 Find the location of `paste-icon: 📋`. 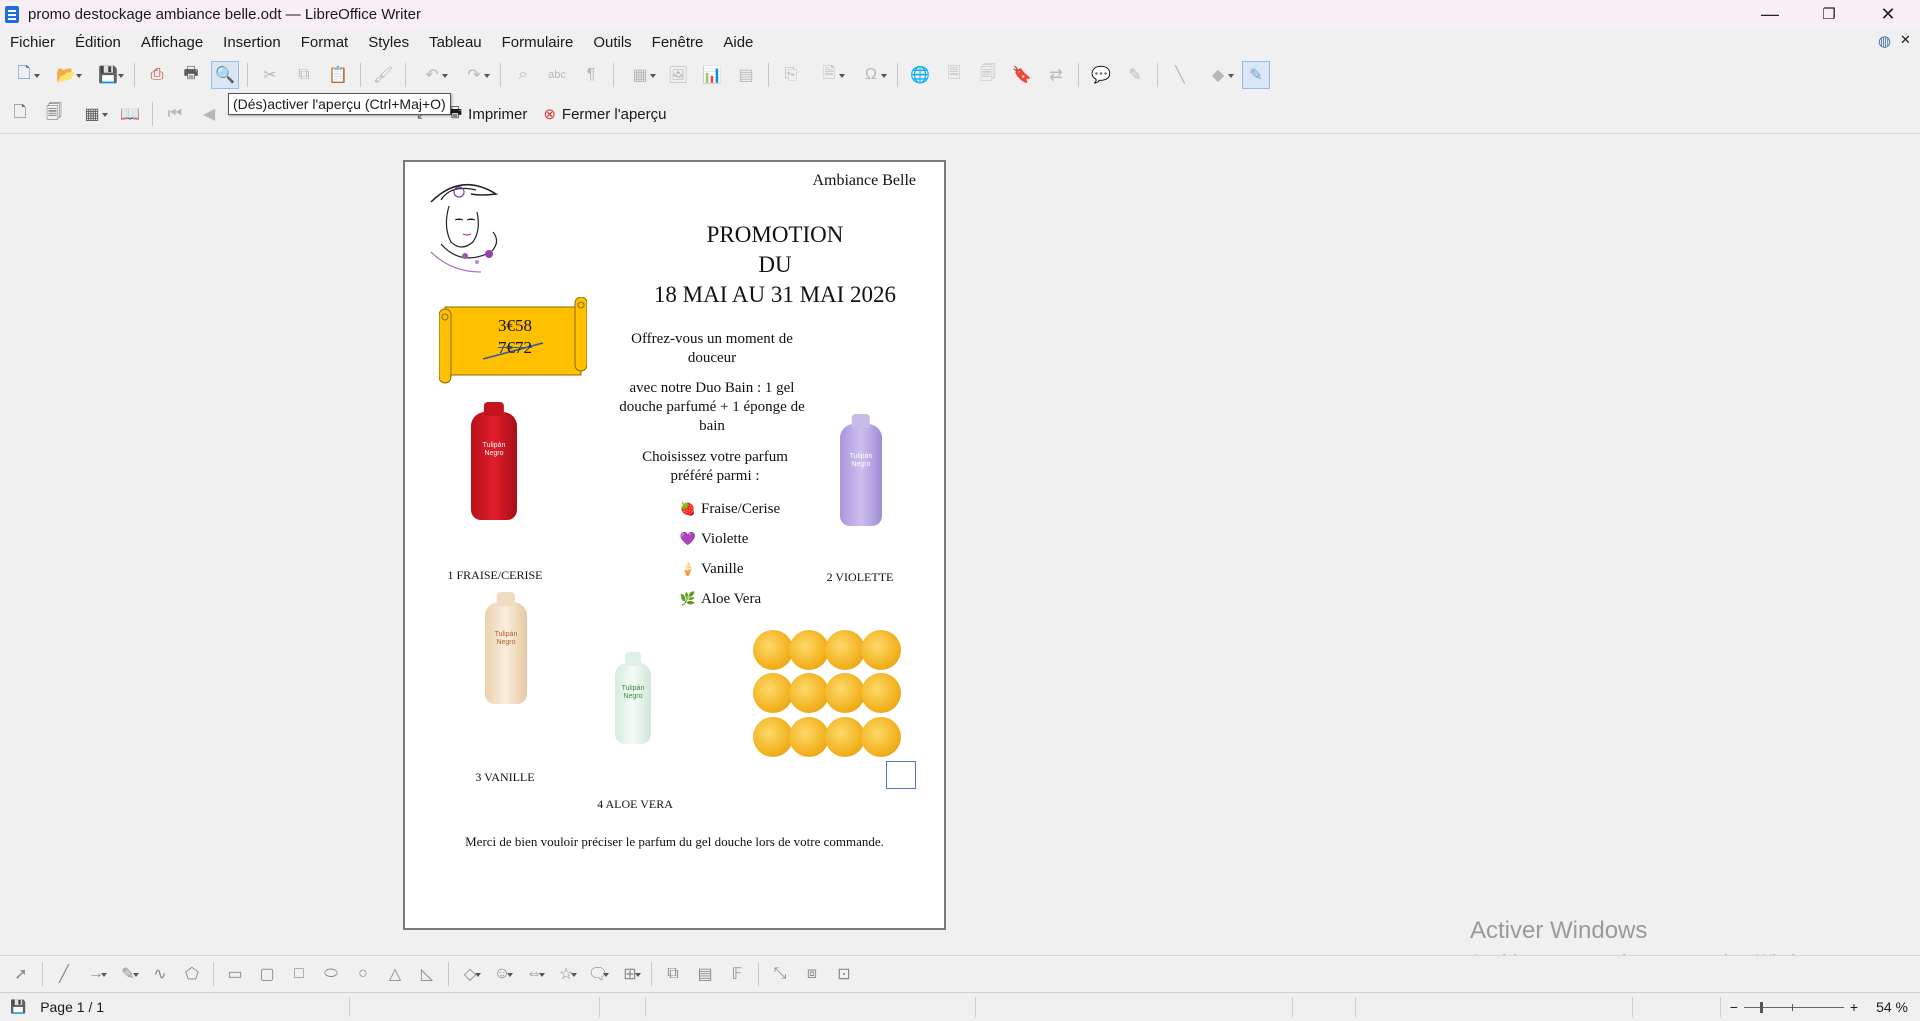

paste-icon: 📋 is located at coordinates (338, 75).